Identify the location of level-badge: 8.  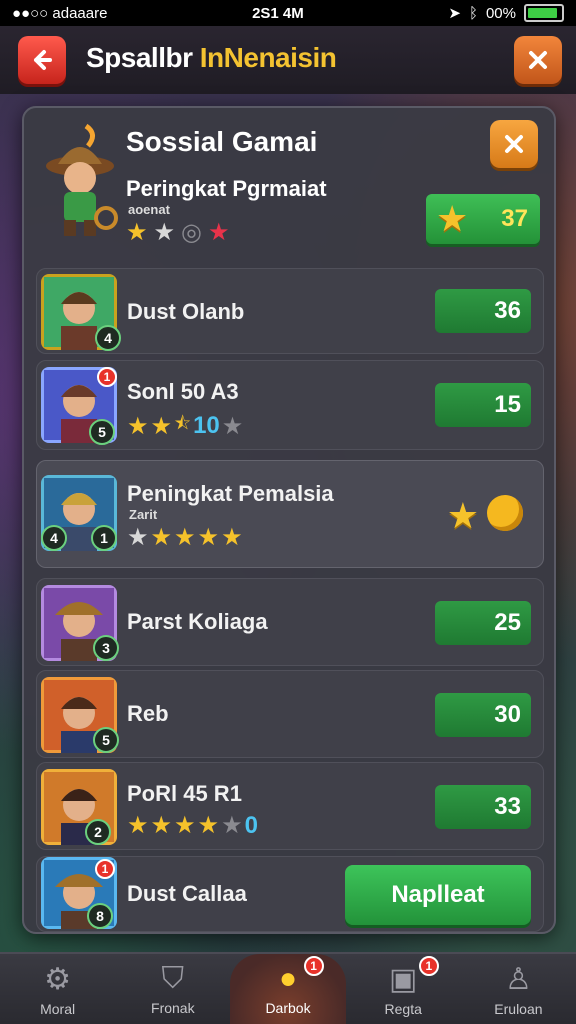
(100, 916).